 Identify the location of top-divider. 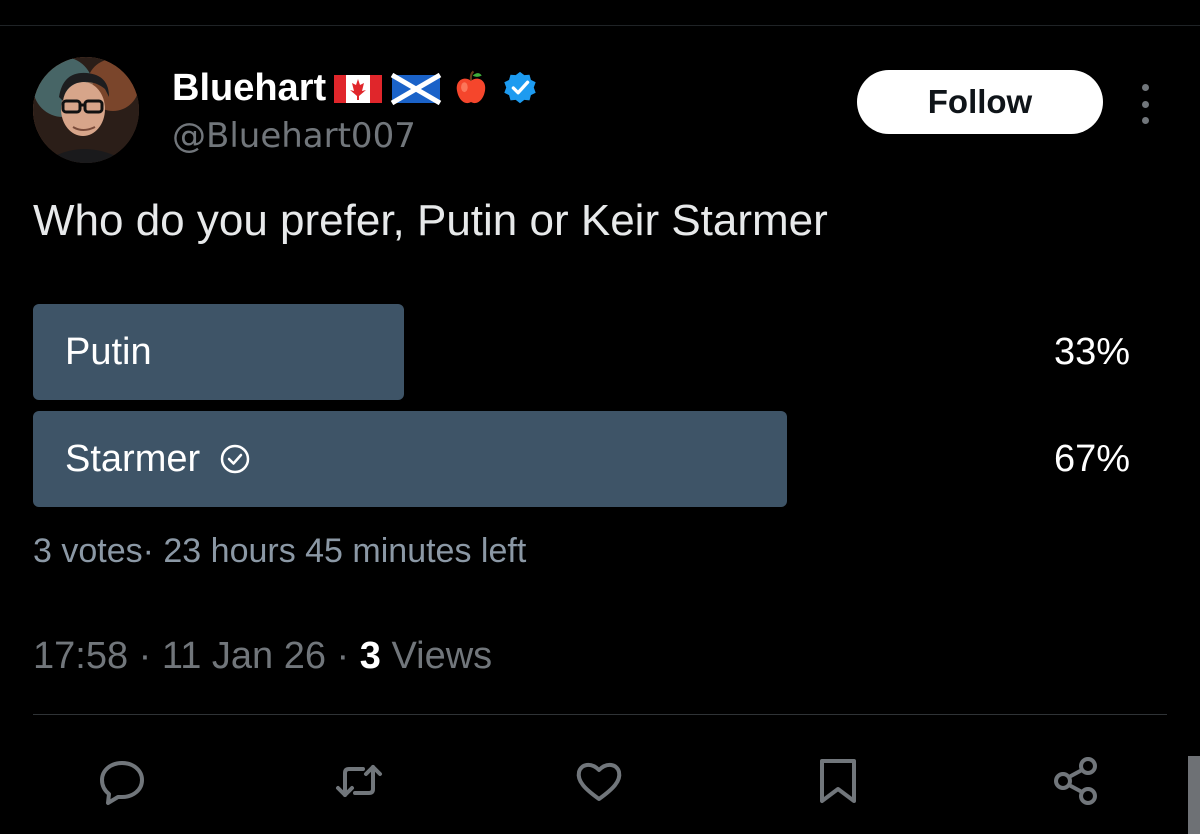
(600, 25).